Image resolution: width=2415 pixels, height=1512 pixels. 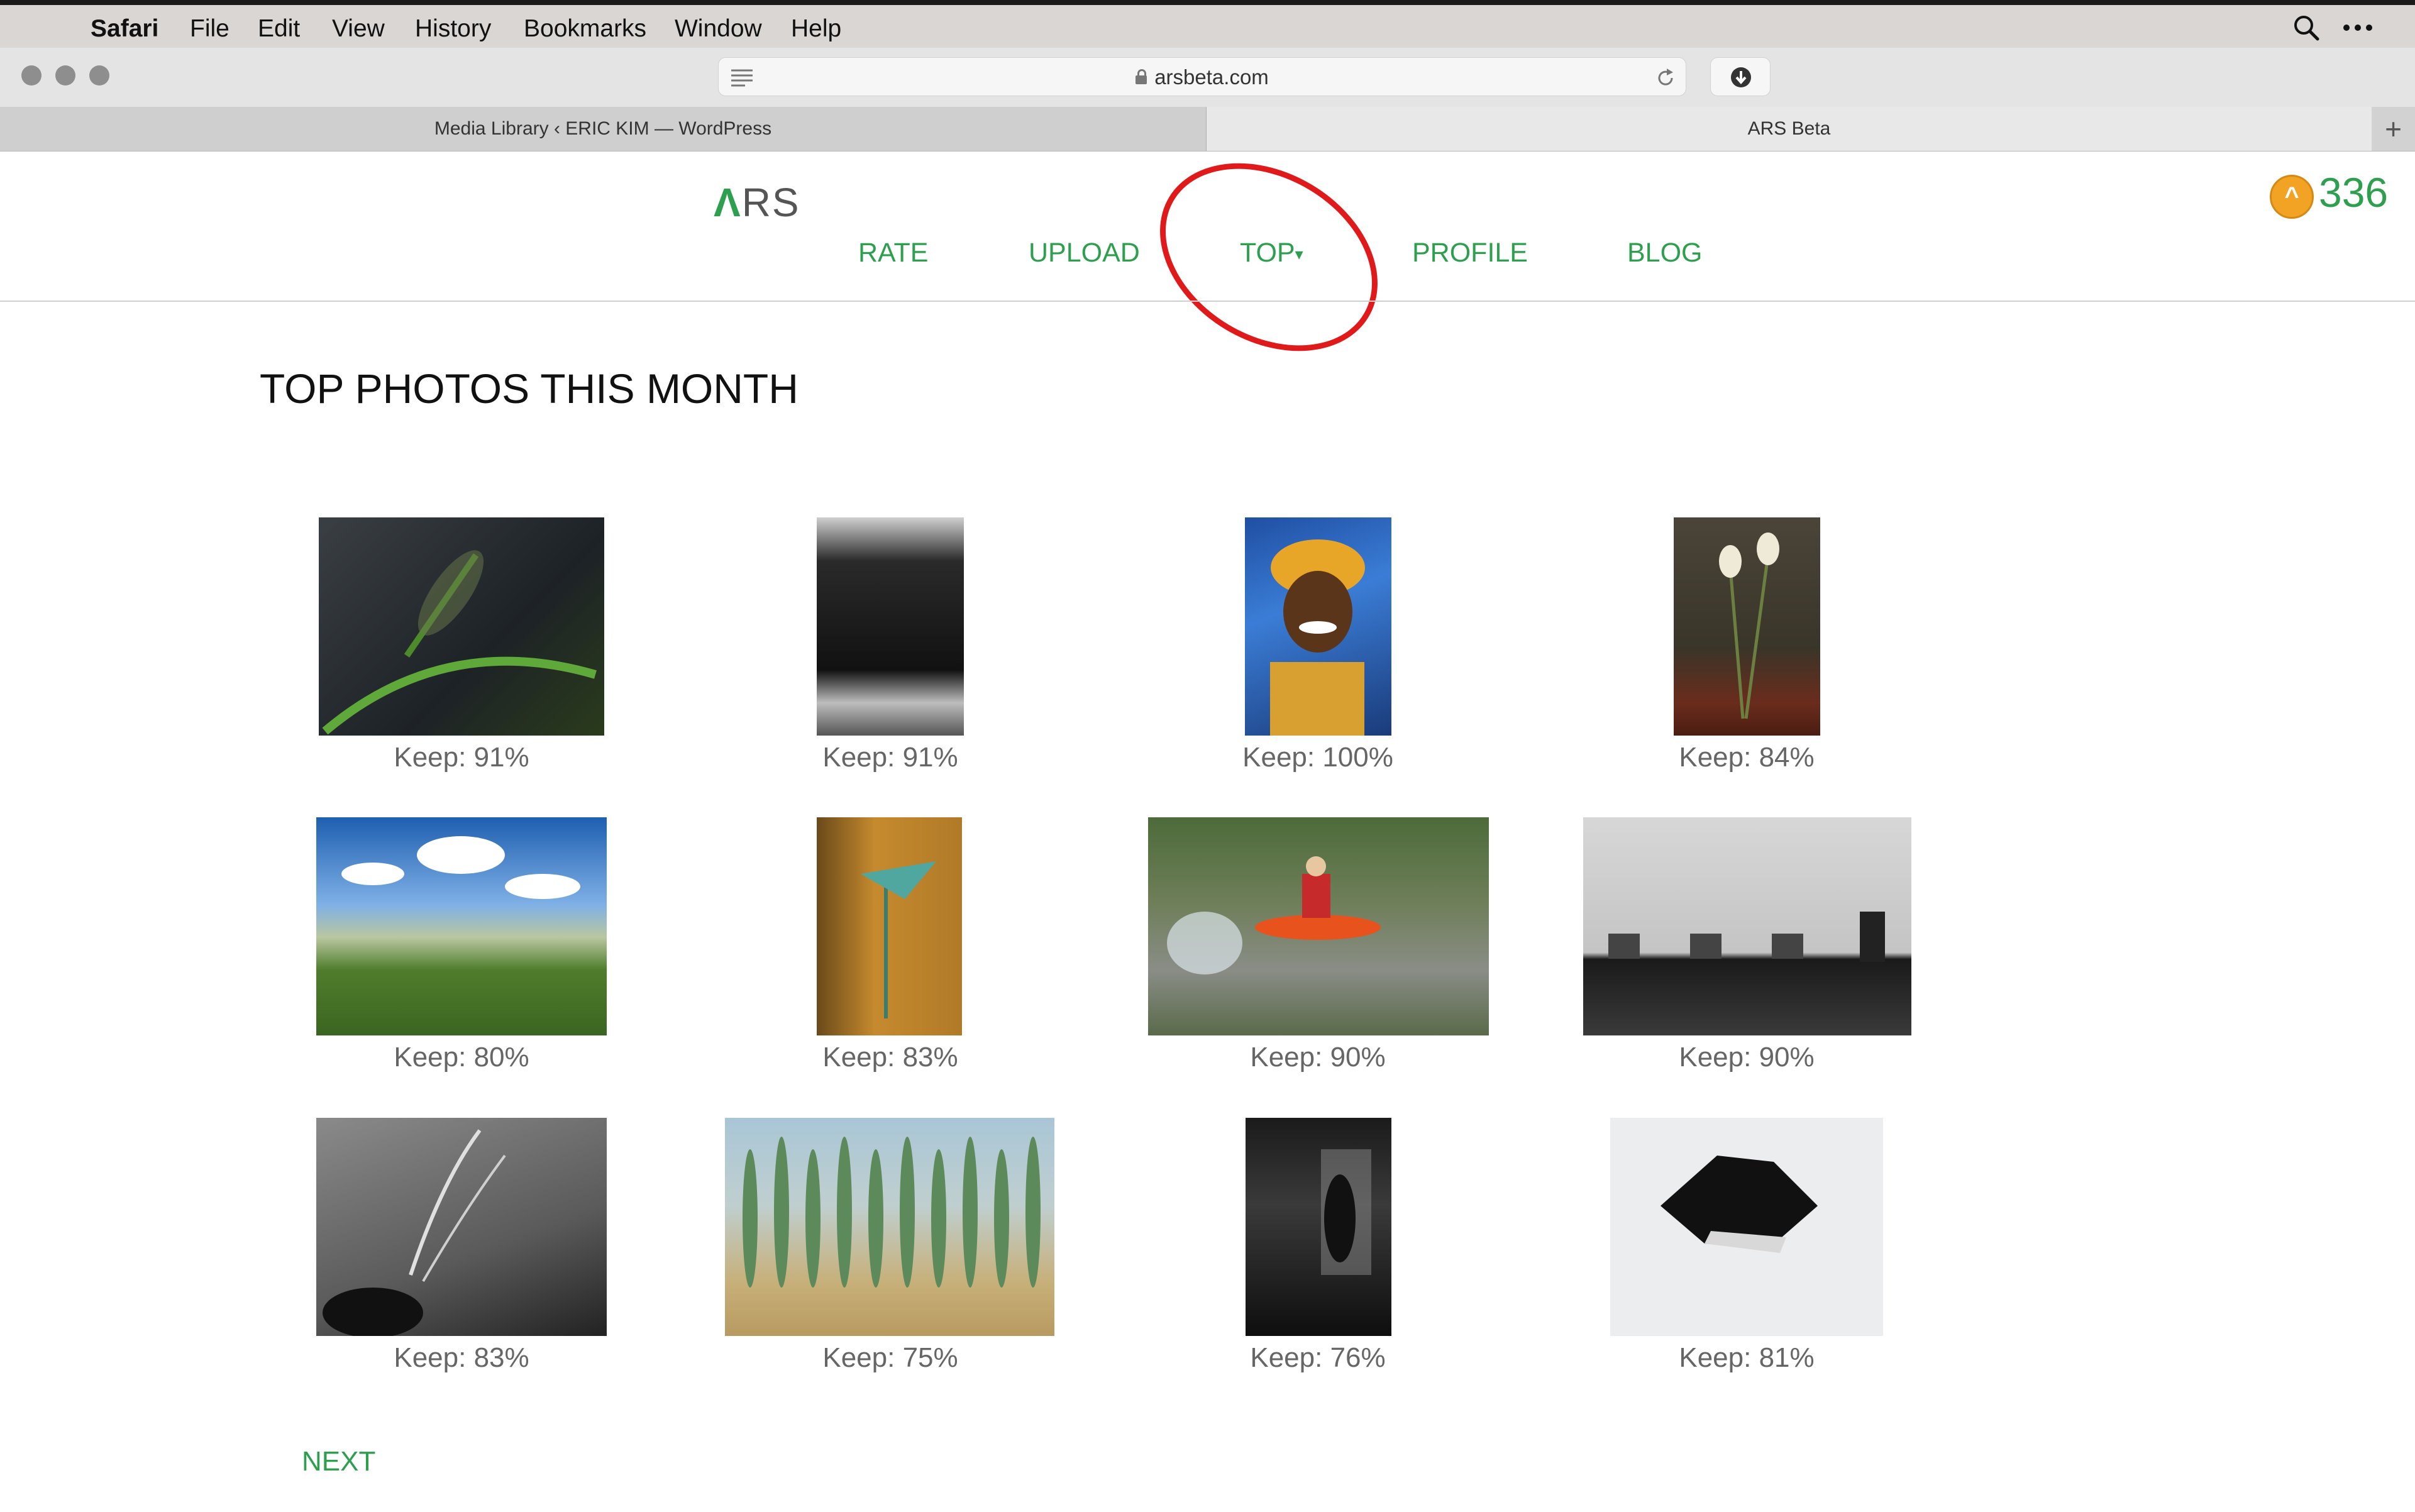 What do you see at coordinates (1739, 1204) in the screenshot?
I see `torn-paper-image` at bounding box center [1739, 1204].